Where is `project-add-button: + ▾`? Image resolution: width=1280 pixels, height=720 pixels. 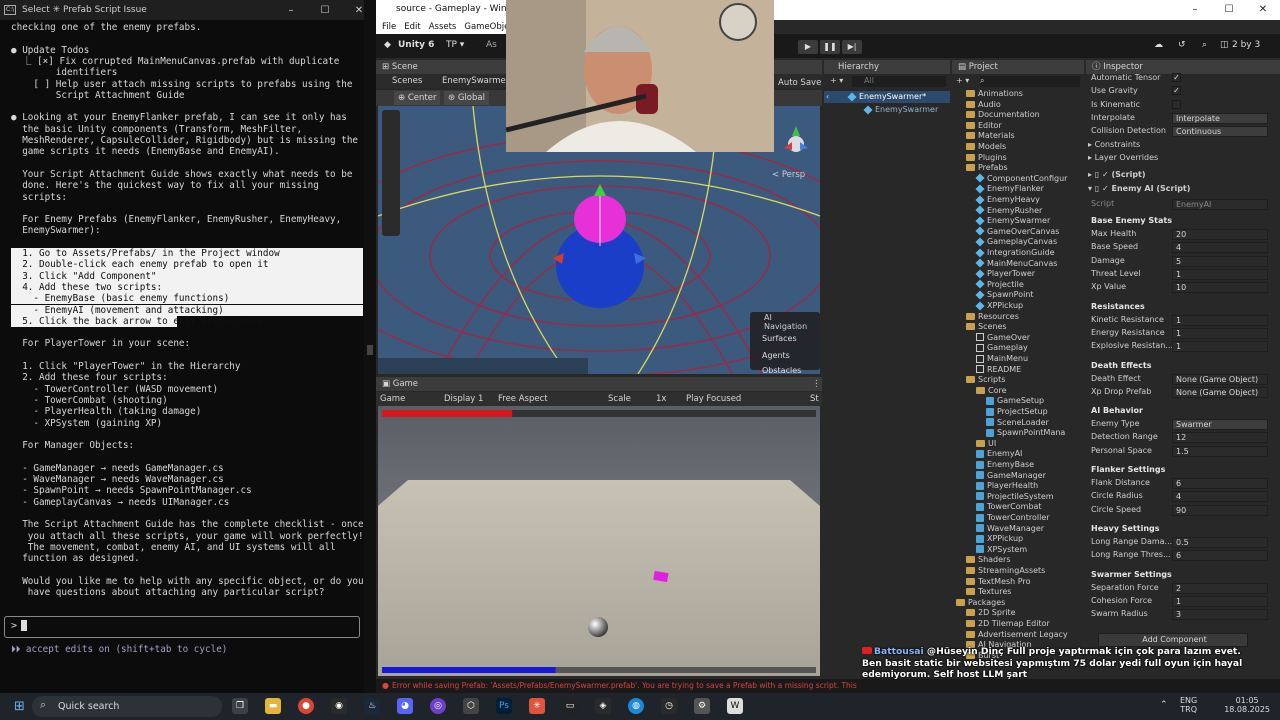 project-add-button: + ▾ is located at coordinates (962, 80).